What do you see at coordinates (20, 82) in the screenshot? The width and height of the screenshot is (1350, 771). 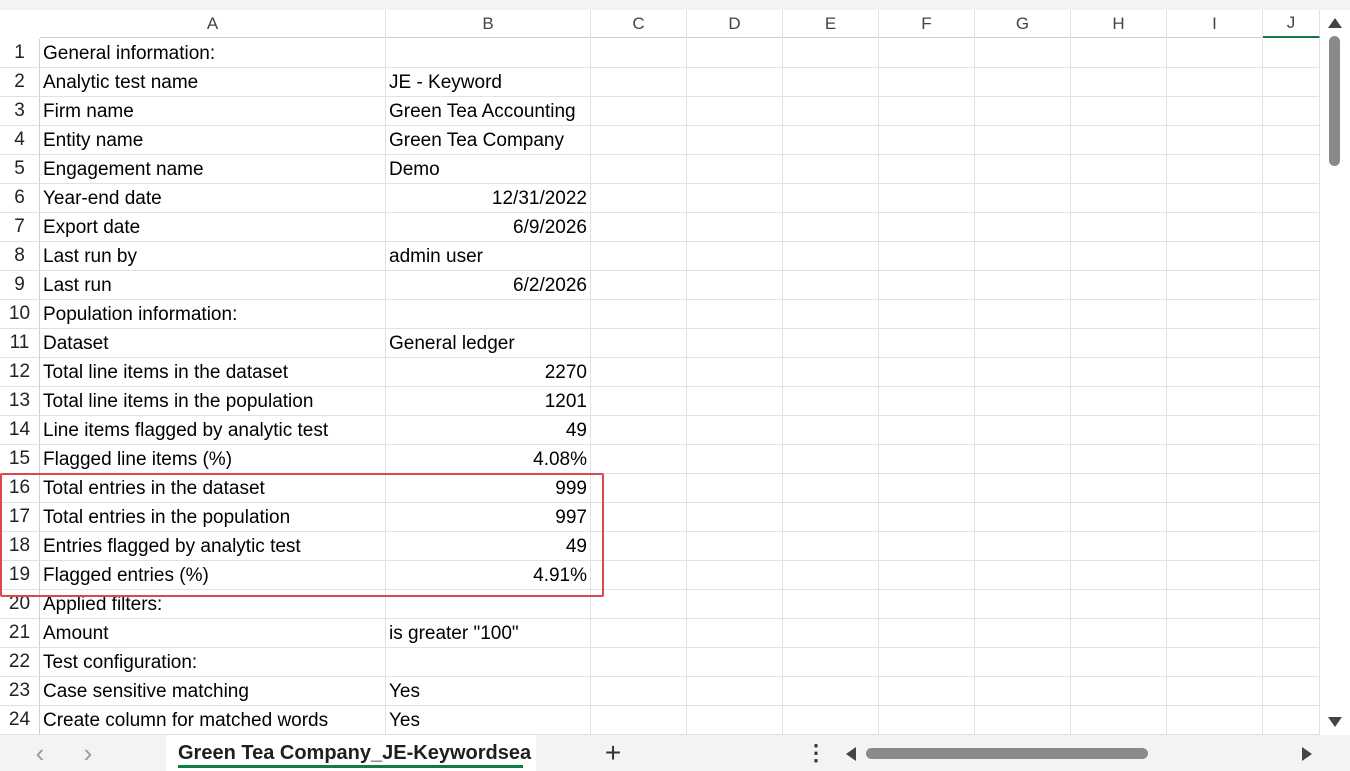 I see `row-header: 2` at bounding box center [20, 82].